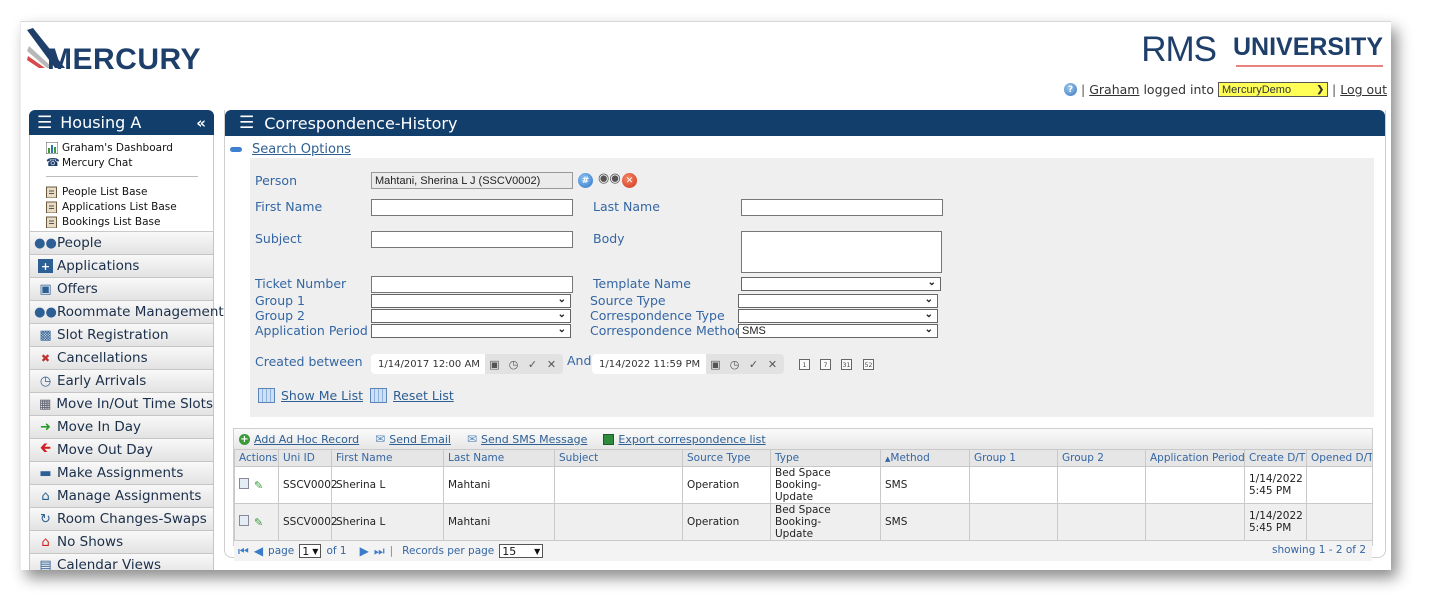 The width and height of the screenshot is (1433, 612). What do you see at coordinates (1273, 89) in the screenshot?
I see `database-select: MercuryDemo ❯` at bounding box center [1273, 89].